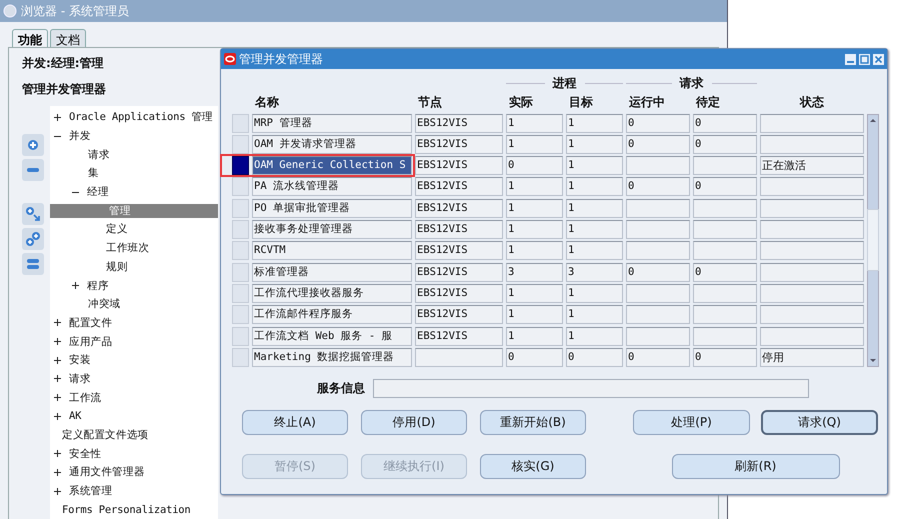  I want to click on tree-item: 定义, so click(117, 229).